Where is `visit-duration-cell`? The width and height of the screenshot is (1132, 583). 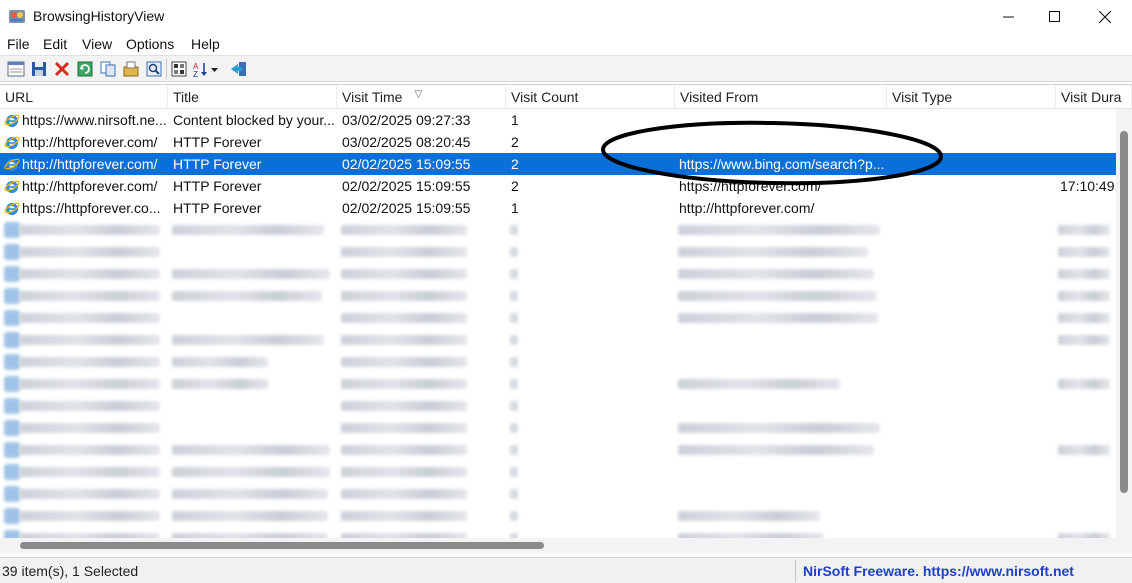
visit-duration-cell is located at coordinates (1087, 208).